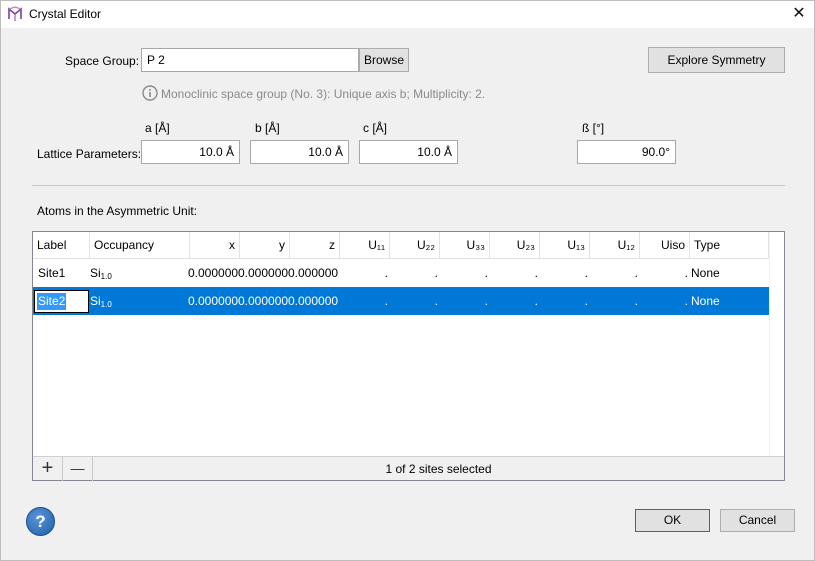 The image size is (815, 561). Describe the element at coordinates (729, 245) in the screenshot. I see `col-type: Type` at that location.